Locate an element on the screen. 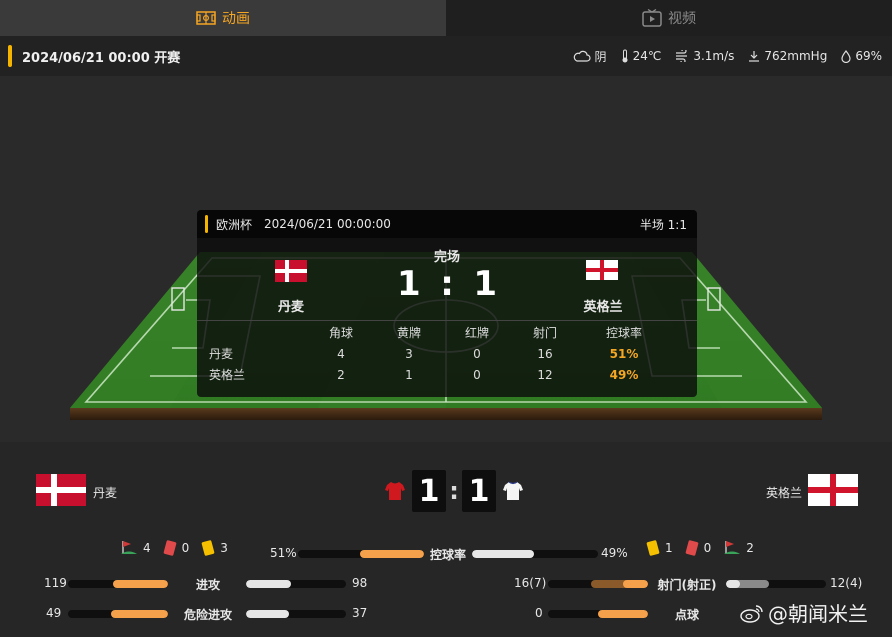 This screenshot has height=637, width=892. pressure-icon is located at coordinates (754, 56).